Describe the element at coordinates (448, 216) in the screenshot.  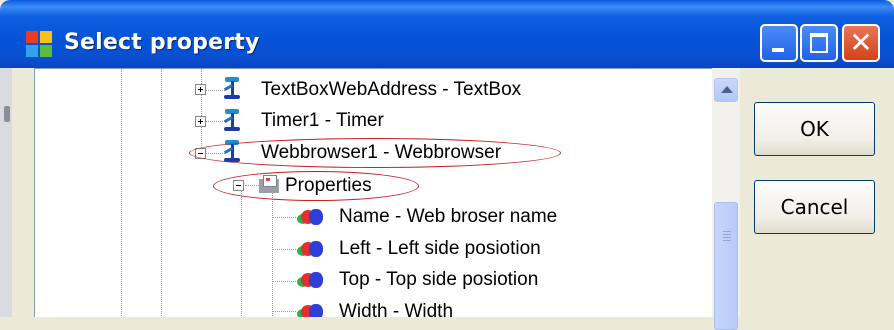
I see `tree-item-label: Name - Web broser name` at that location.